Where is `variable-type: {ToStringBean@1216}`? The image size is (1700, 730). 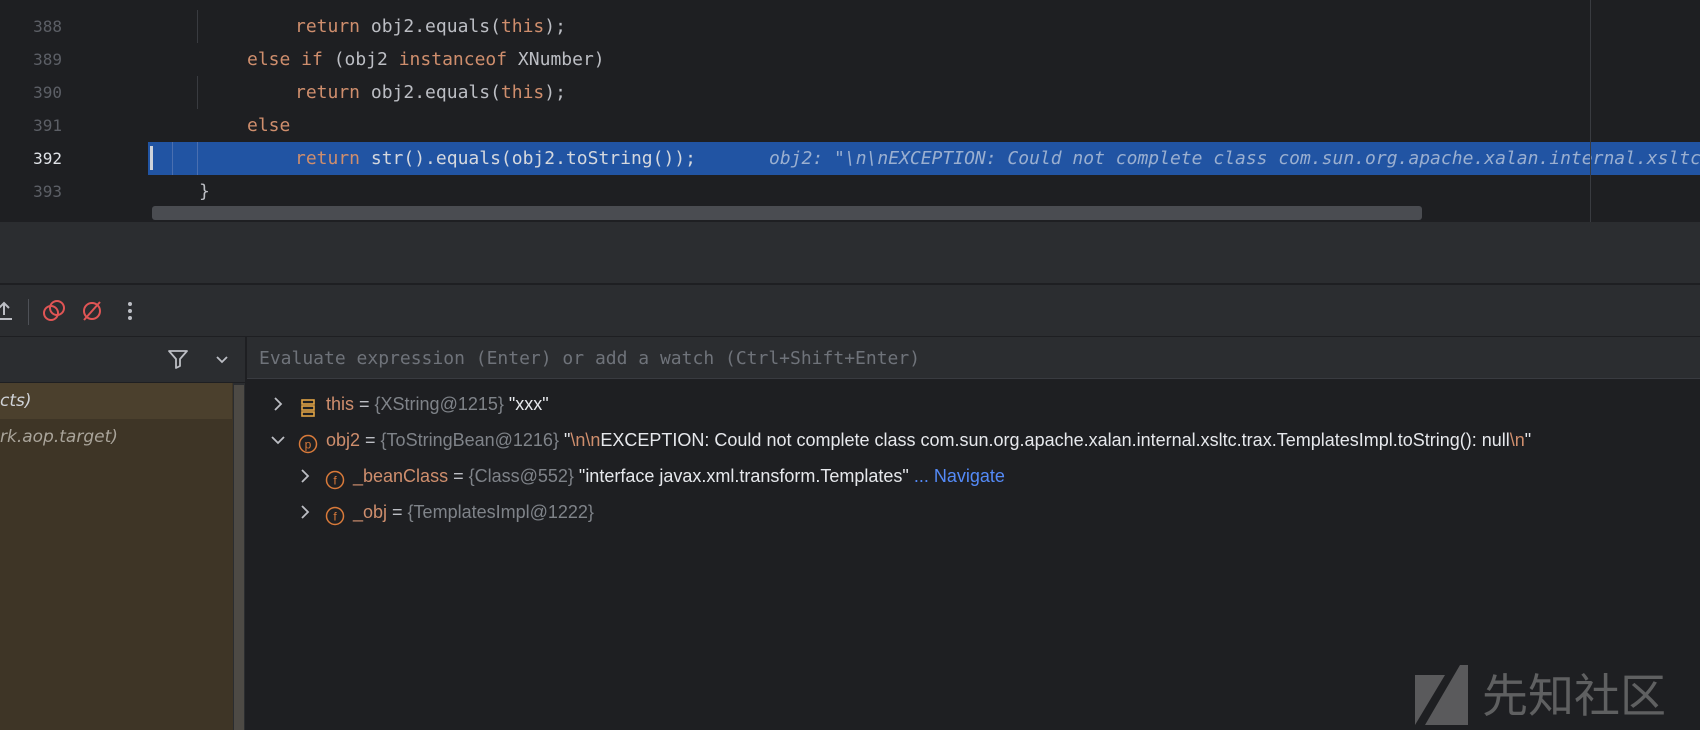
variable-type: {ToStringBean@1216} is located at coordinates (469, 440).